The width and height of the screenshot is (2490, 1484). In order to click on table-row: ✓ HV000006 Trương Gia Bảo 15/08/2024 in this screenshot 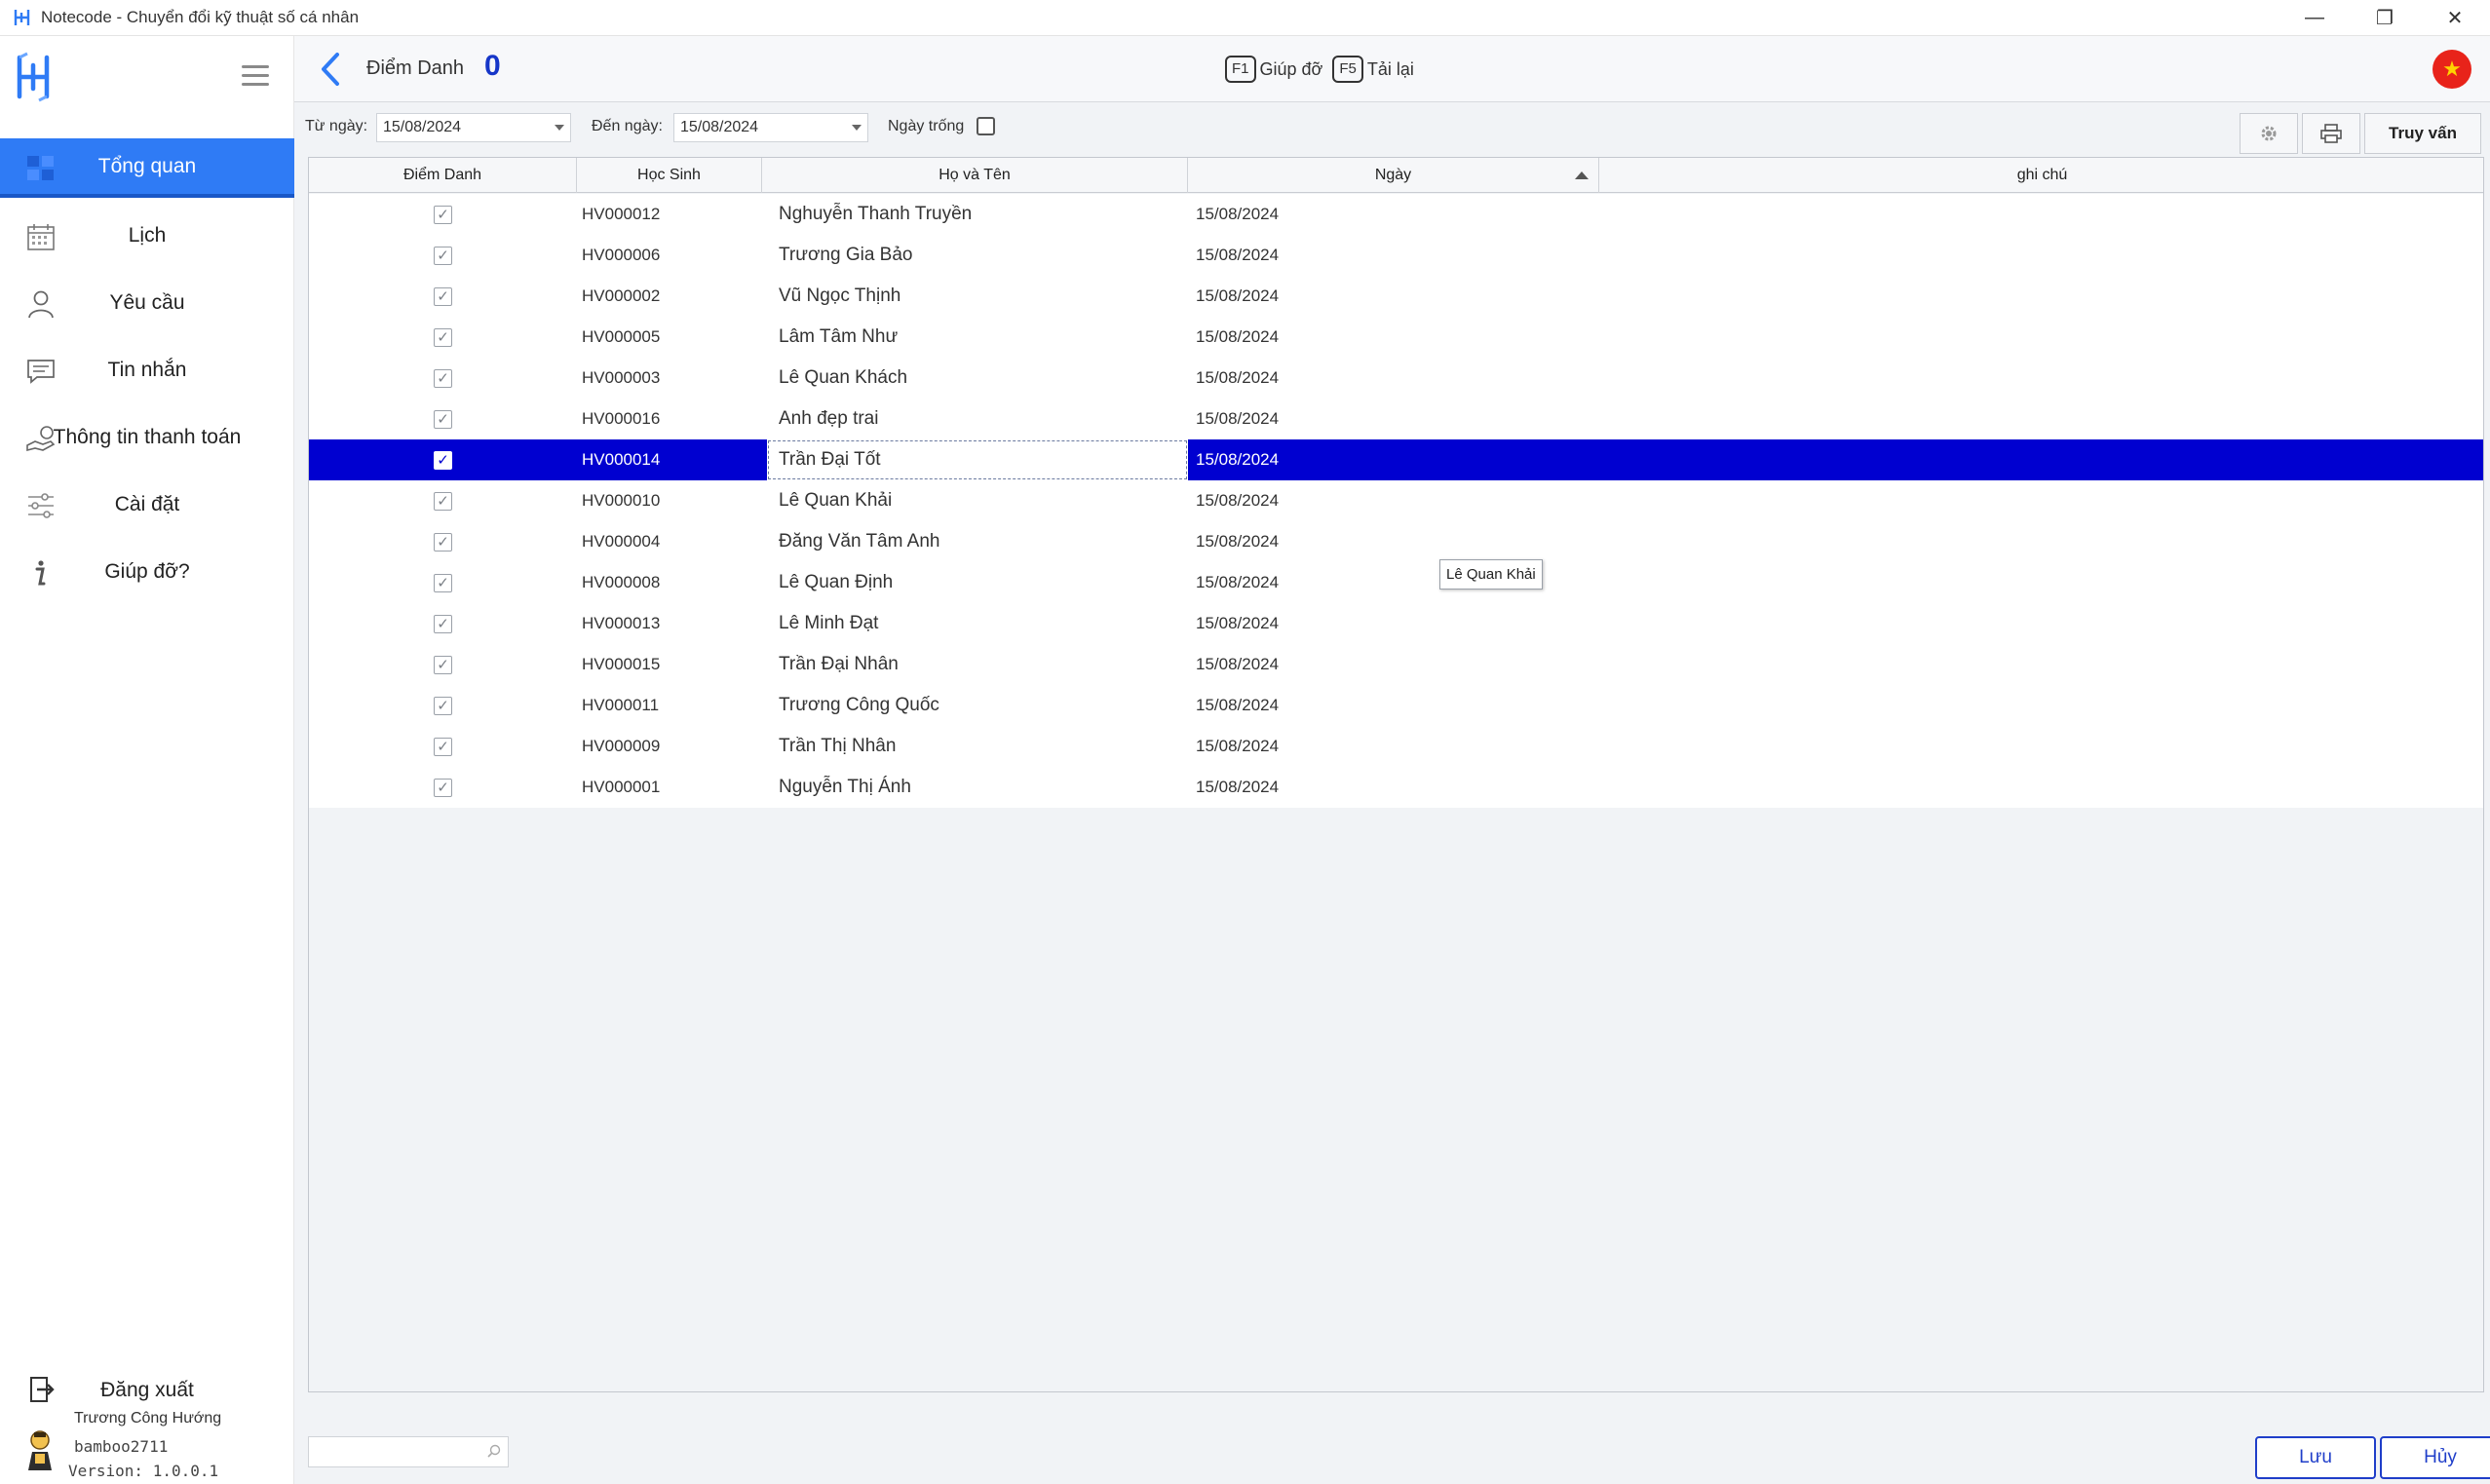, I will do `click(1396, 255)`.